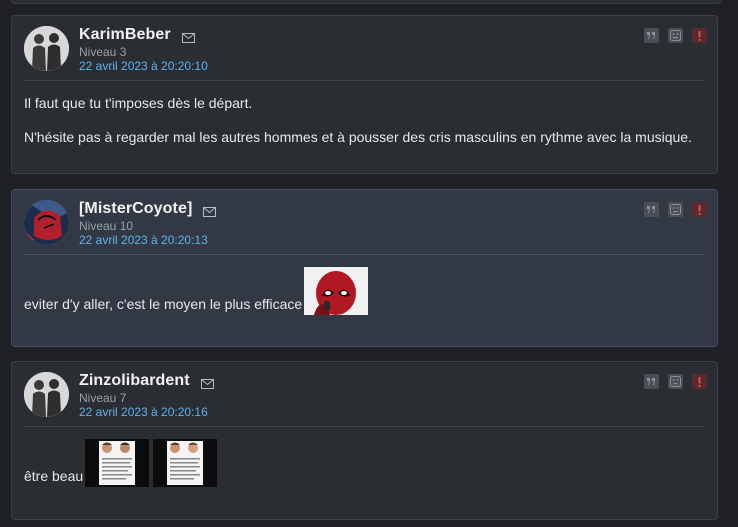 The width and height of the screenshot is (738, 527). What do you see at coordinates (143, 240) in the screenshot?
I see `post-date-link: 22 avril 2023 à 20:20:13` at bounding box center [143, 240].